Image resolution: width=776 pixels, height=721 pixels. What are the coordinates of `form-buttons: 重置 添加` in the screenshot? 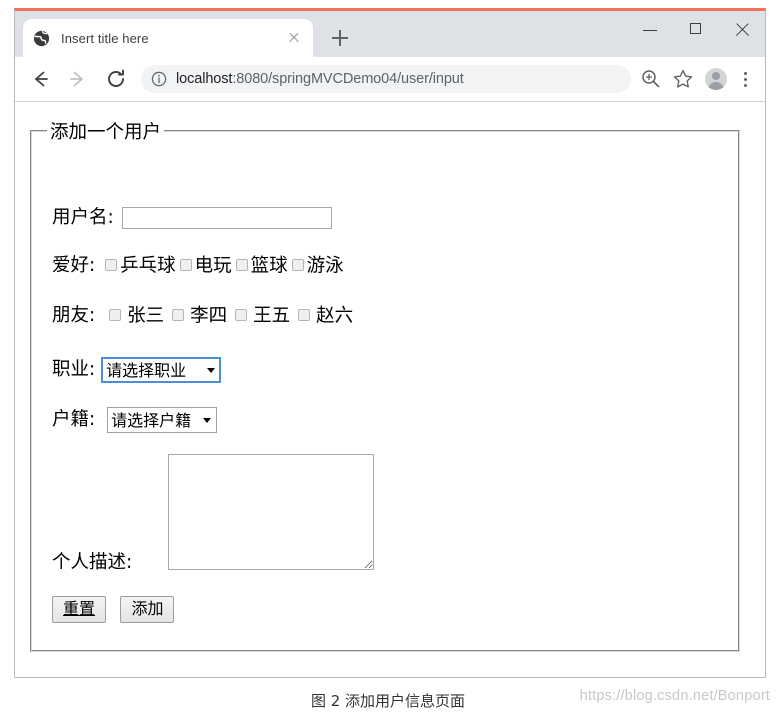 It's located at (118, 610).